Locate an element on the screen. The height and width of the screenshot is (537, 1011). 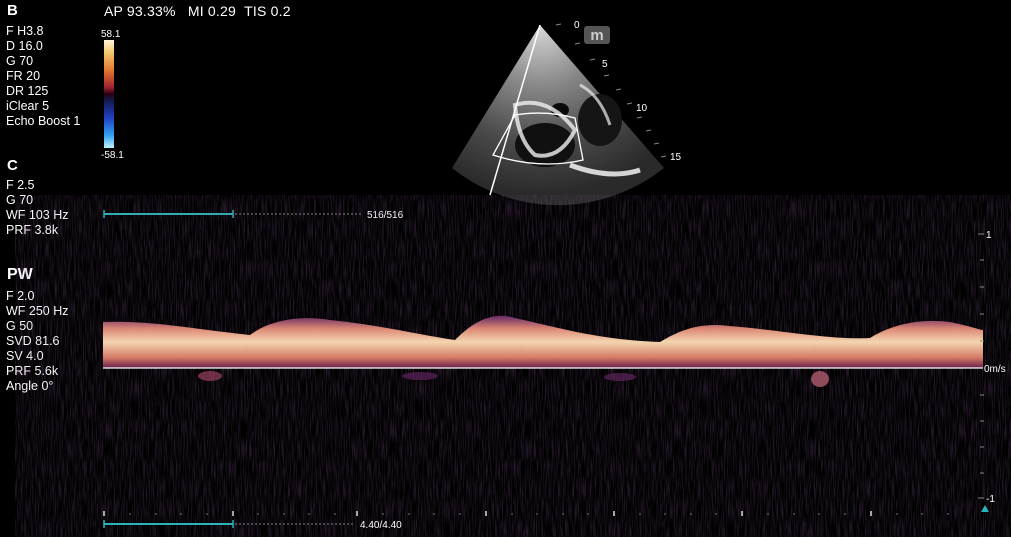
depth-label: 15 is located at coordinates (676, 157).